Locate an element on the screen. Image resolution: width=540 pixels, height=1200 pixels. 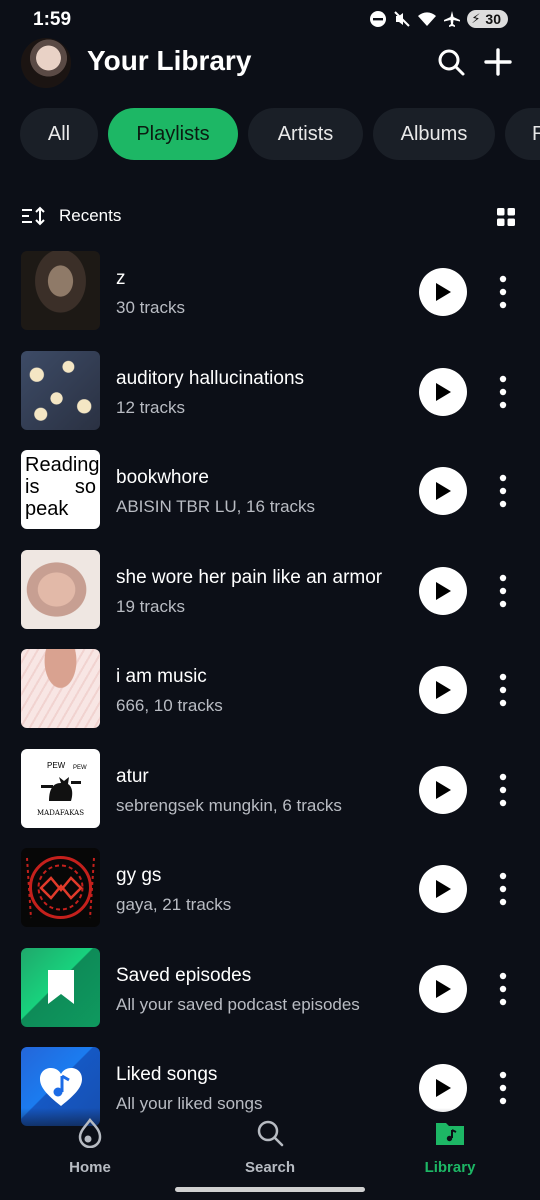
status-time: 1:59 is located at coordinates (52, 19).